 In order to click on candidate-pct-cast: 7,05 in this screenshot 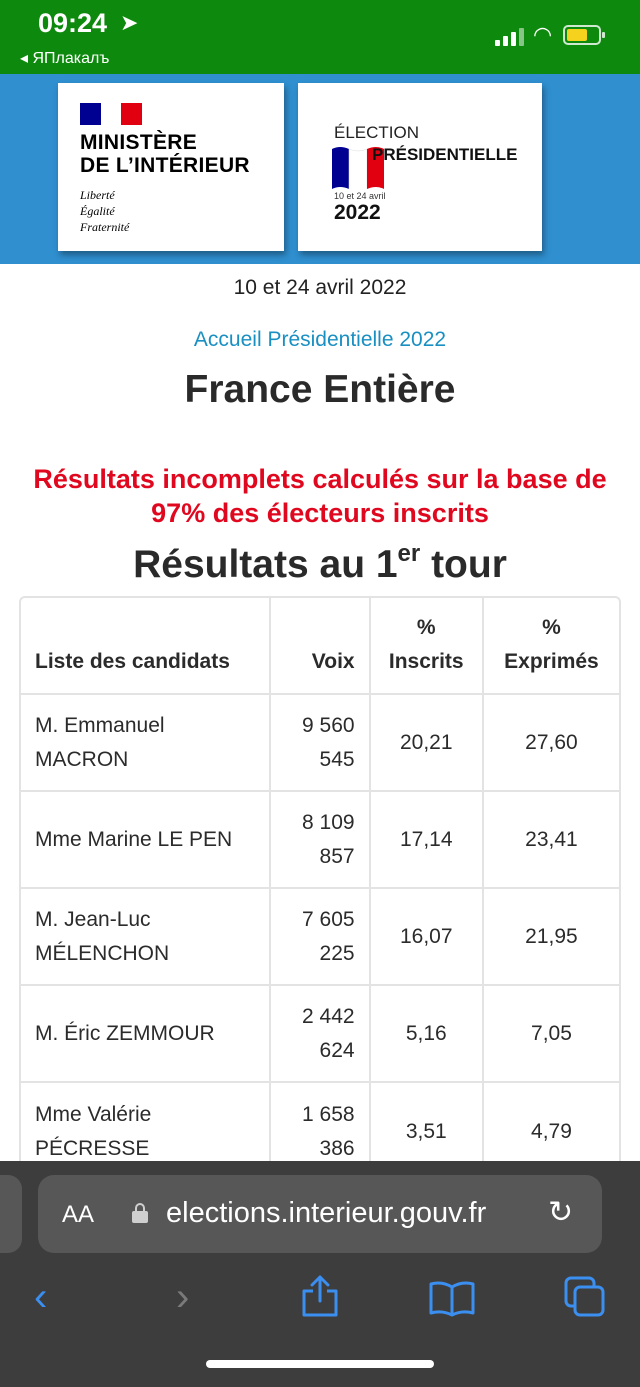, I will do `click(551, 1033)`.